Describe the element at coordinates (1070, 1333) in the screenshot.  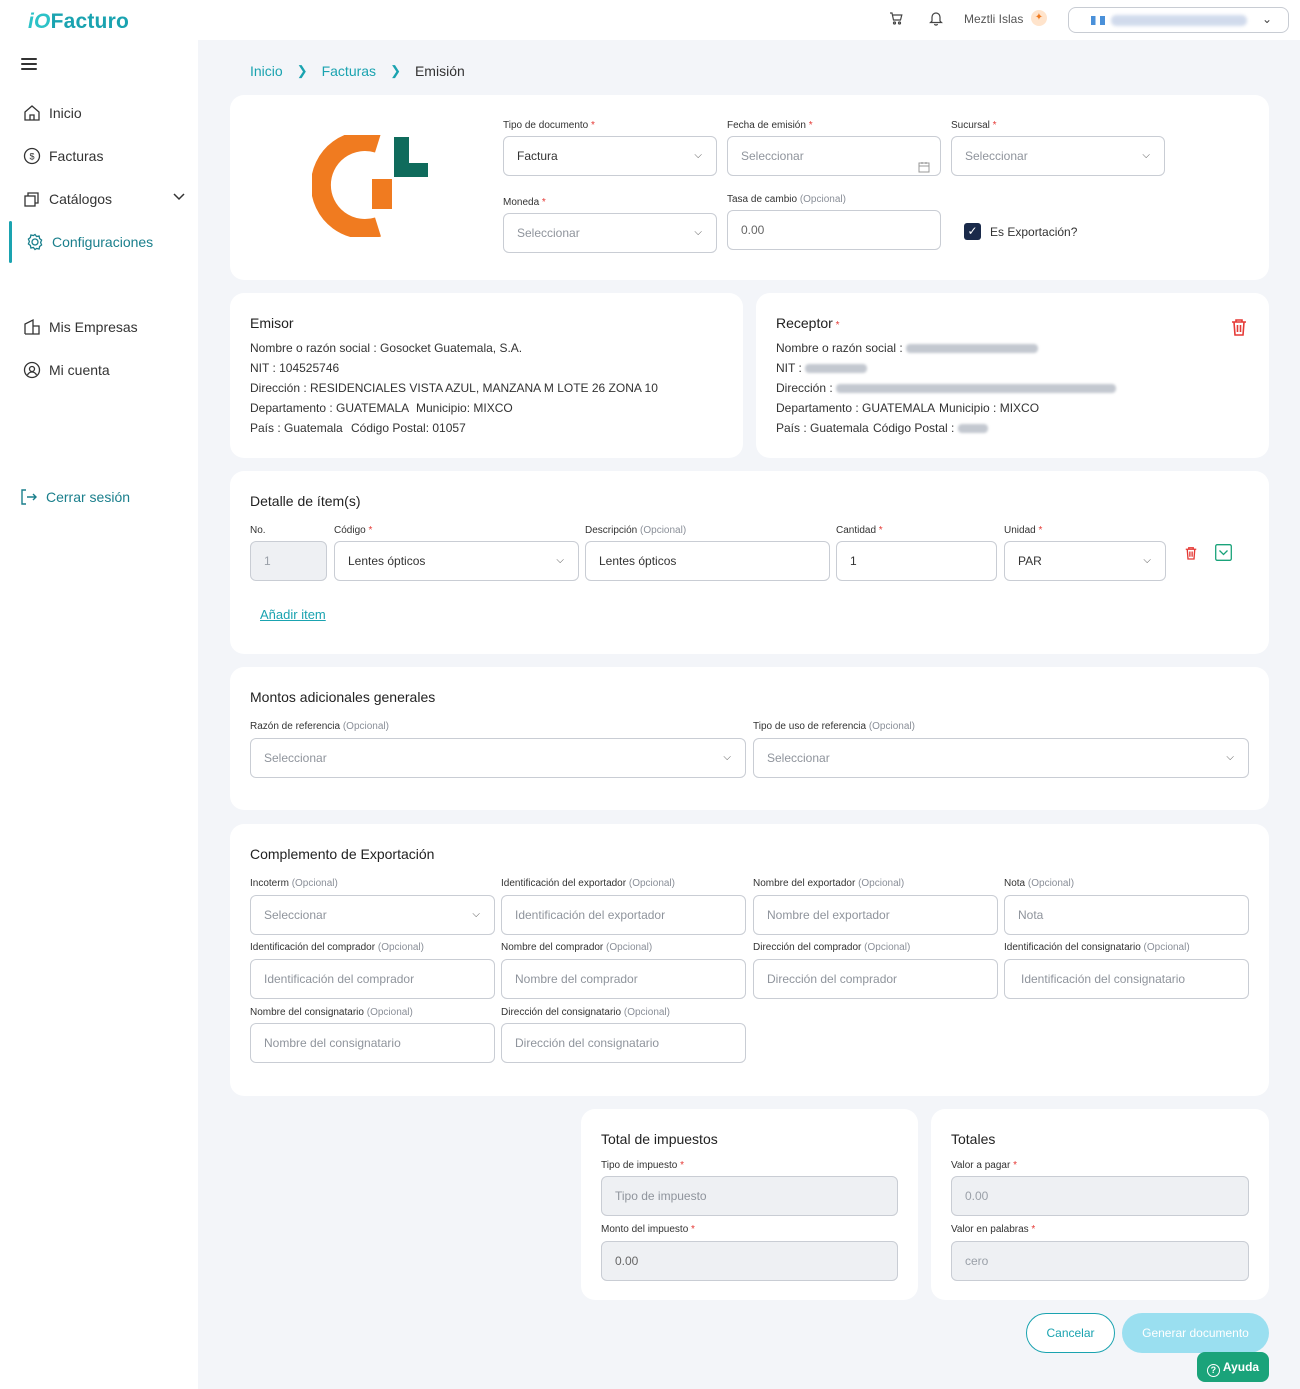
I see `cancel-button: Cancelar` at that location.